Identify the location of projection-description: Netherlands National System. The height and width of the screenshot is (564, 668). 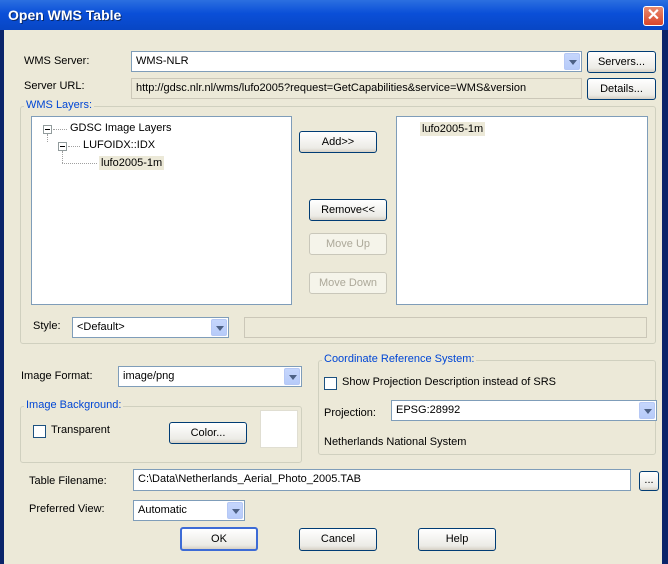
(395, 442).